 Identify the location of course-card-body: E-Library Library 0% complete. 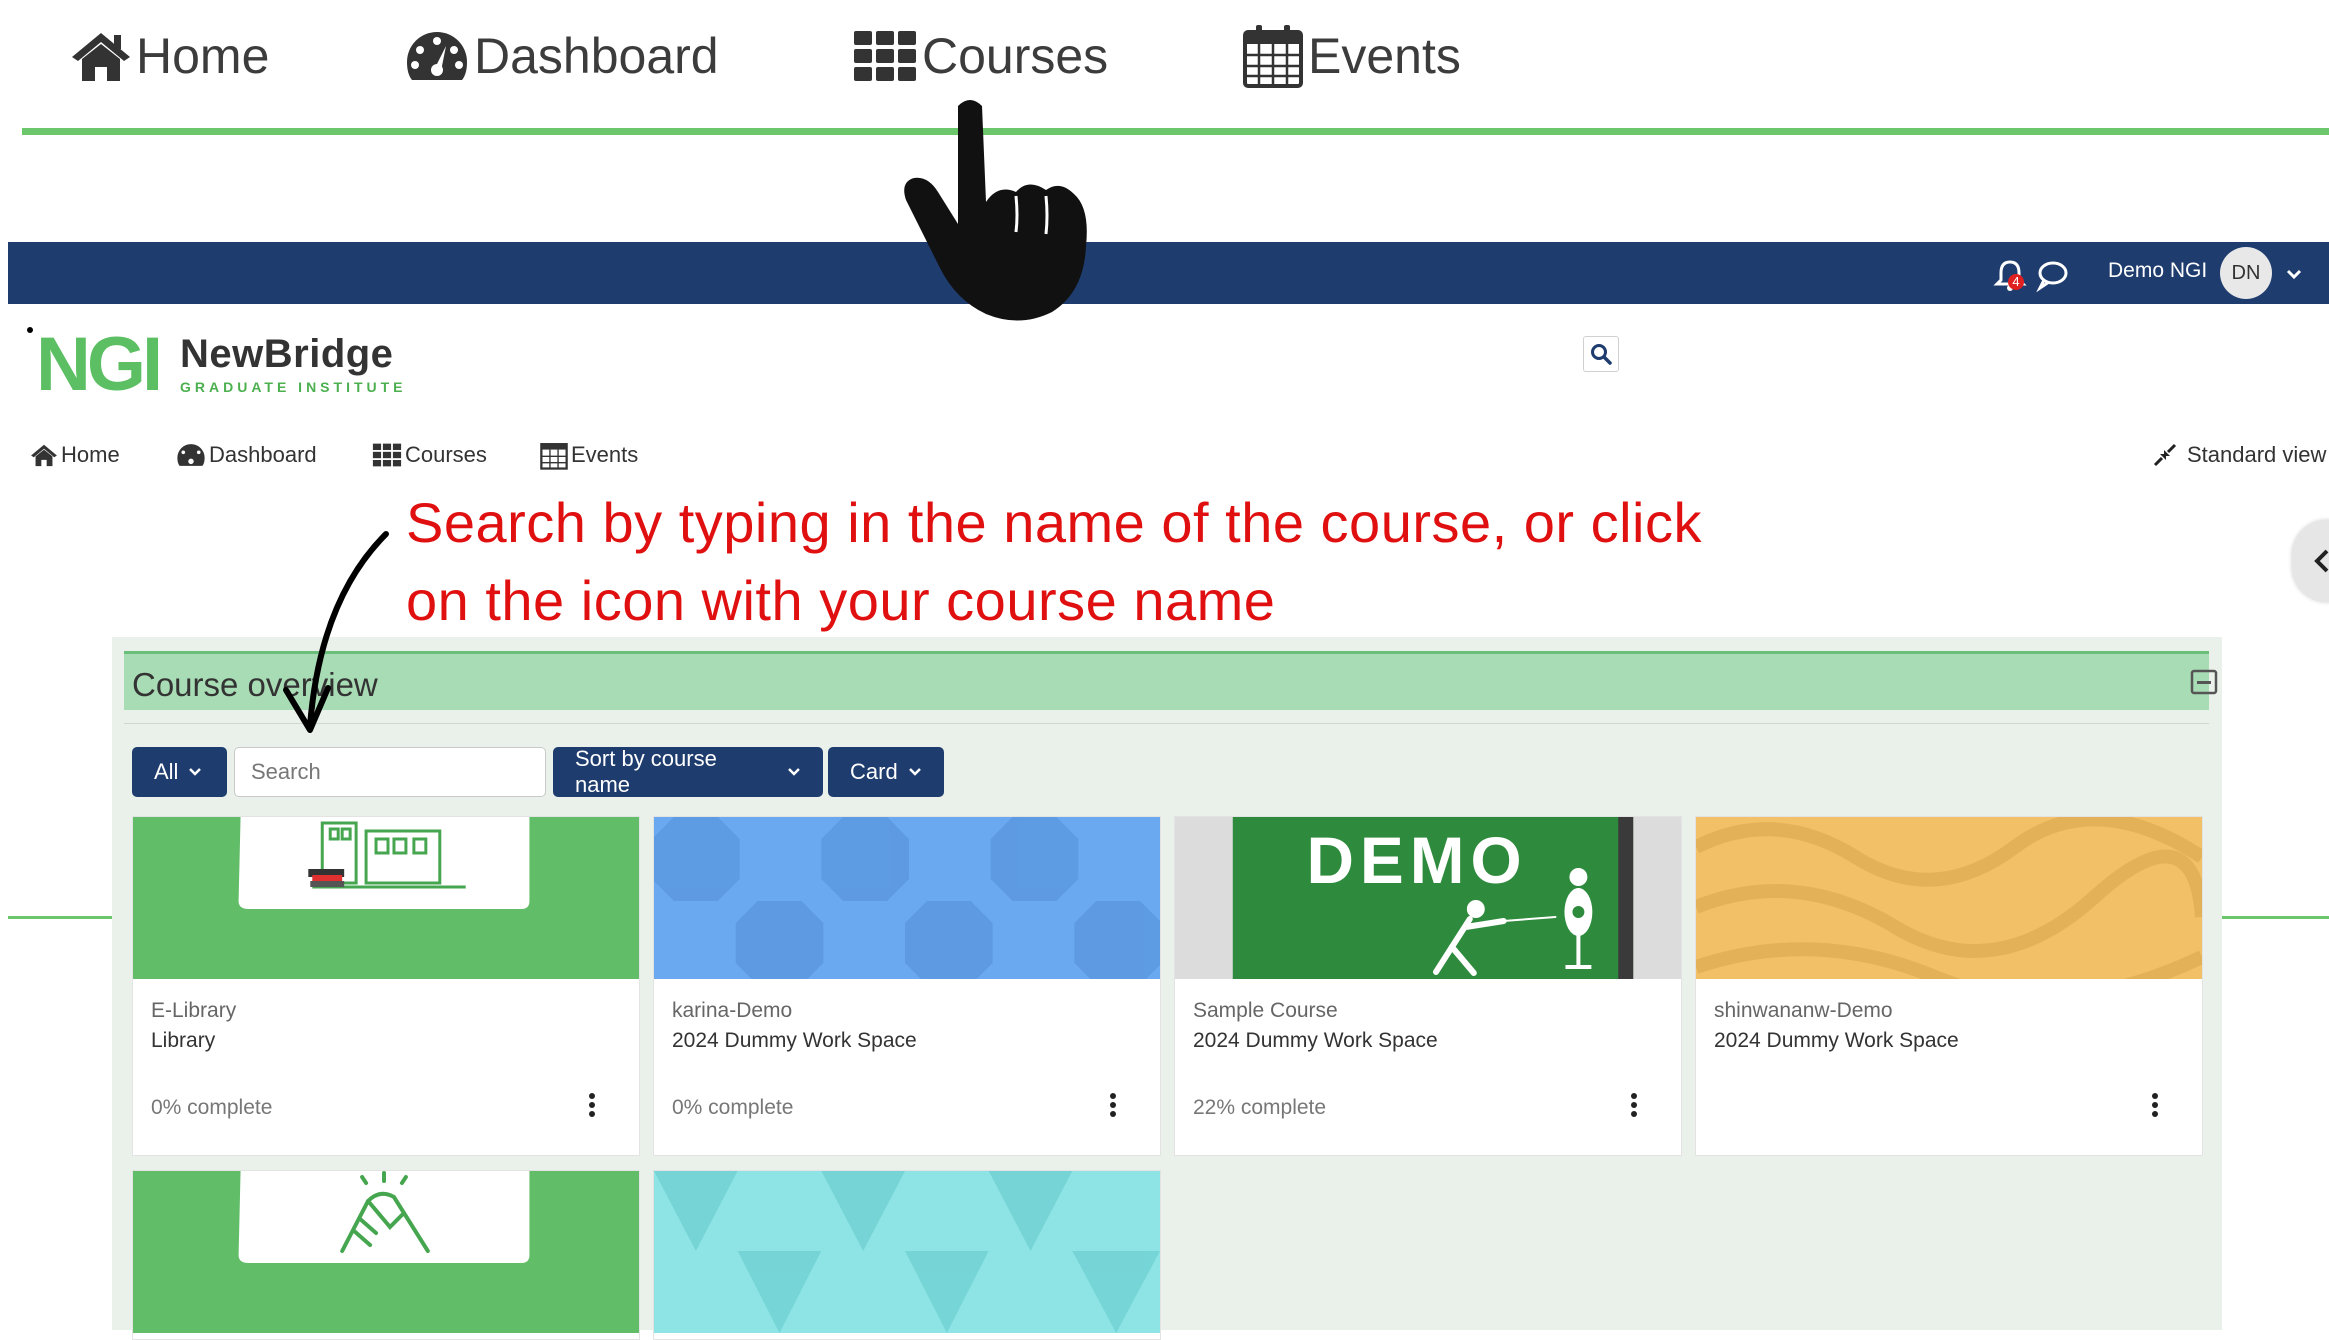
(386, 1067).